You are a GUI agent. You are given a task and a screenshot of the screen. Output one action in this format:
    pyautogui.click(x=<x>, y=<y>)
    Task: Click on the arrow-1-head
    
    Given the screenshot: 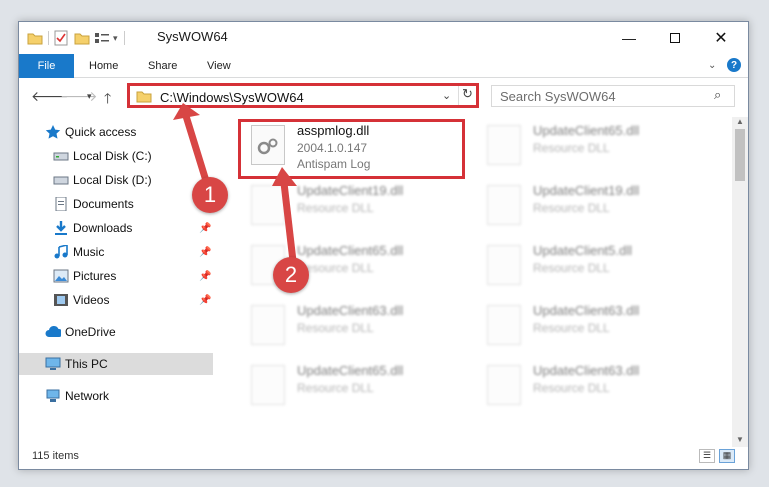 What is the action you would take?
    pyautogui.click(x=186, y=111)
    